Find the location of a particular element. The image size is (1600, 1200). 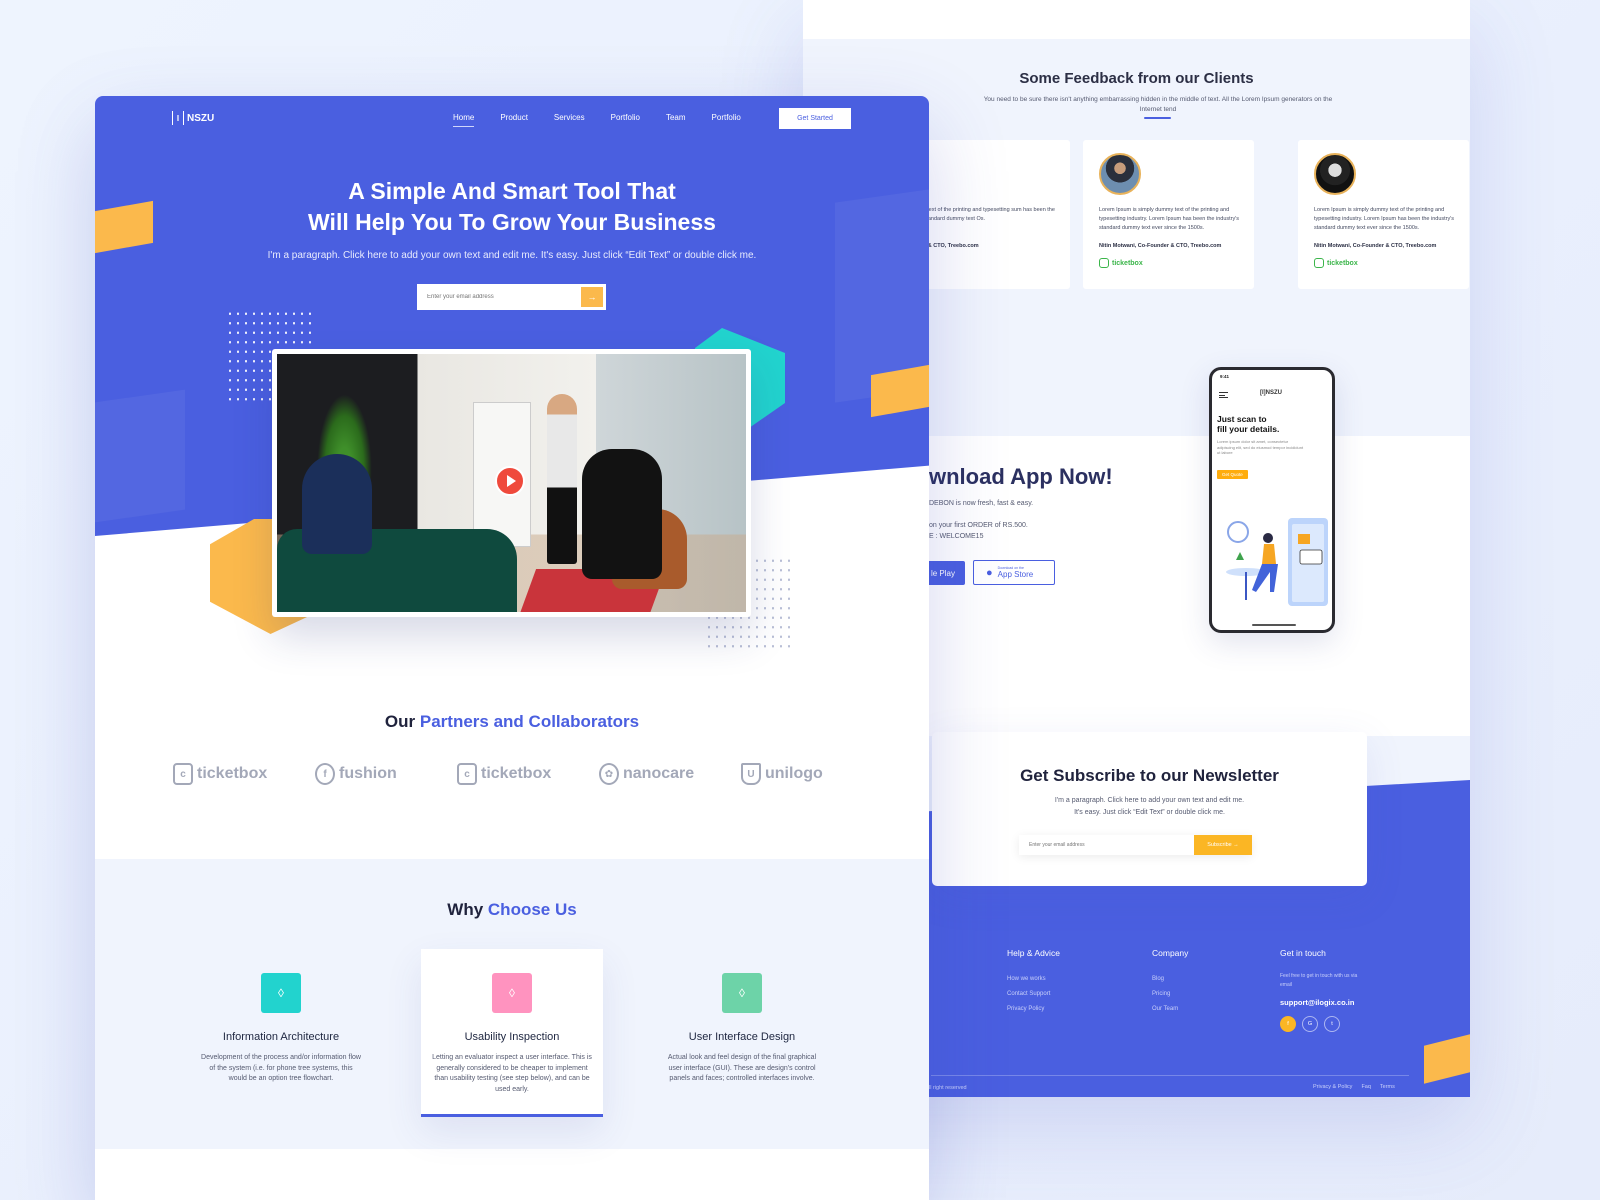

logo: I NSZU is located at coordinates (193, 118).